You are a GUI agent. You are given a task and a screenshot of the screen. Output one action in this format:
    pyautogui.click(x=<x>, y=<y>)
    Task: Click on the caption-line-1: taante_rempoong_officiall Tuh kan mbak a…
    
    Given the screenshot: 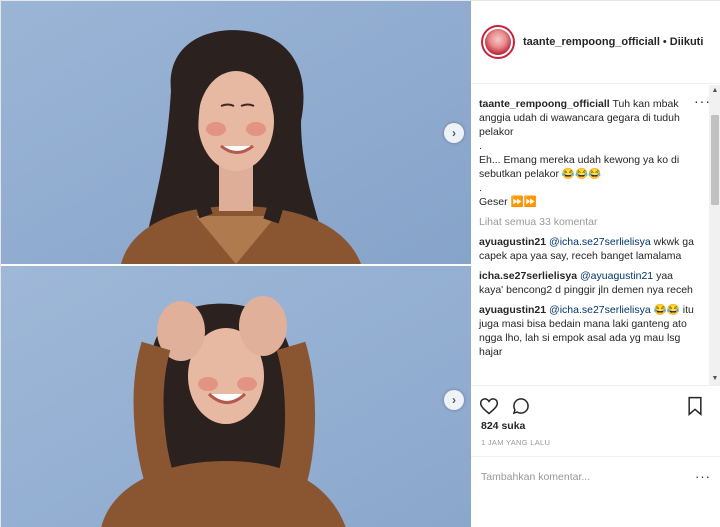 What is the action you would take?
    pyautogui.click(x=588, y=118)
    